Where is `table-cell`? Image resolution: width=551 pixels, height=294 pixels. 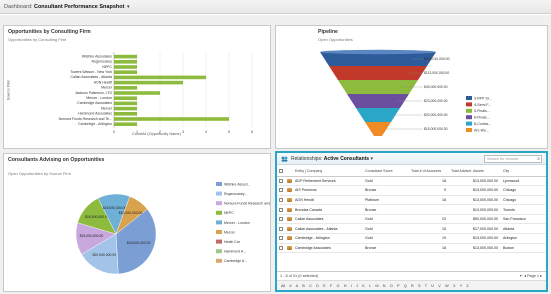 table-cell is located at coordinates (429, 209).